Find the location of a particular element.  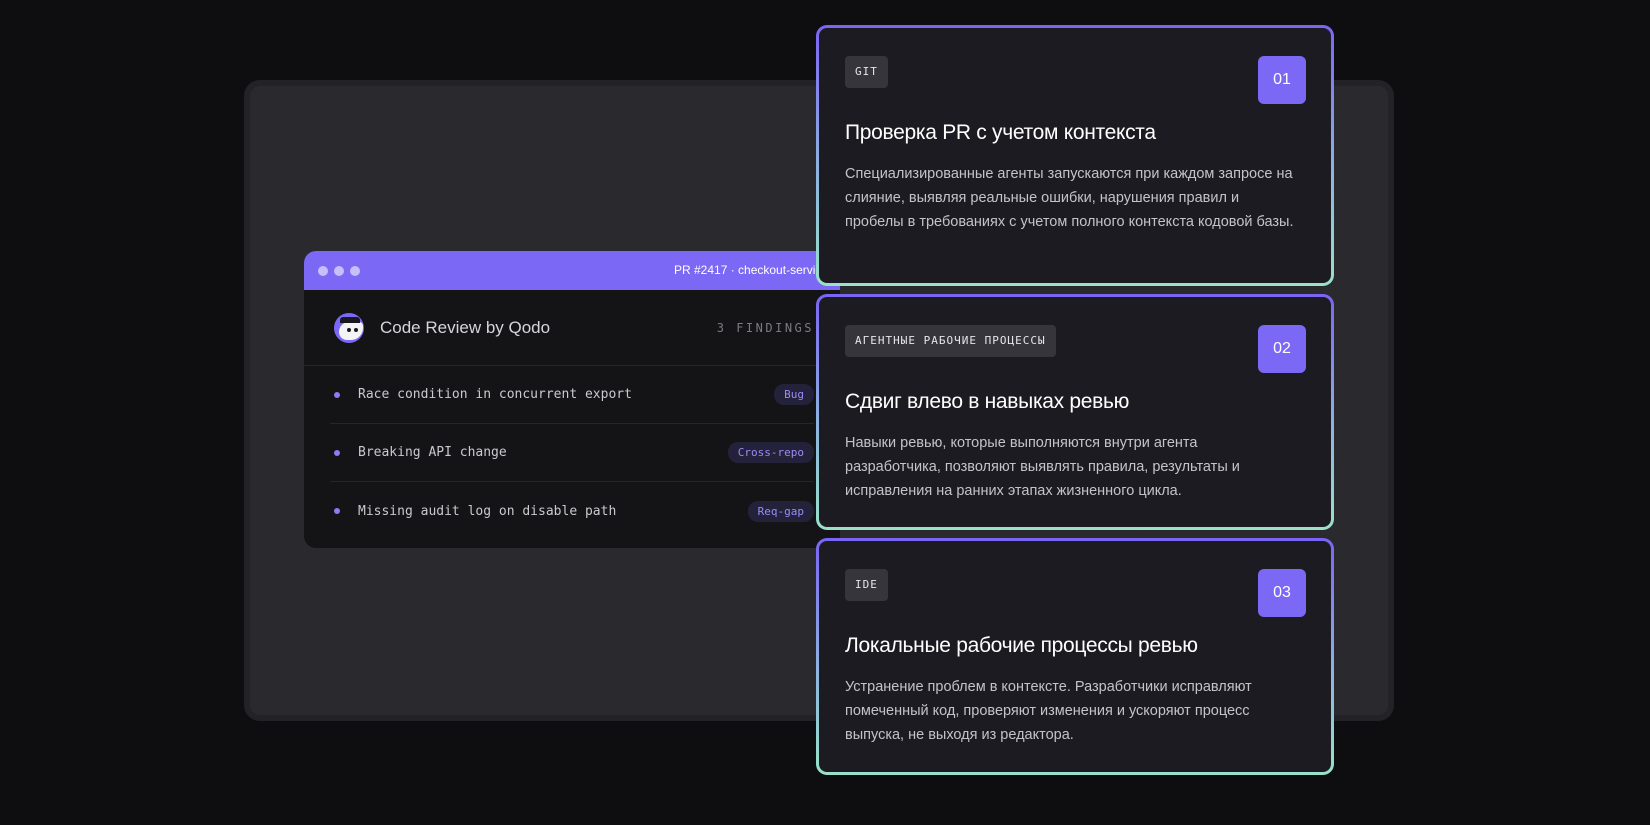

finding-text: Breaking API change is located at coordinates (432, 452).